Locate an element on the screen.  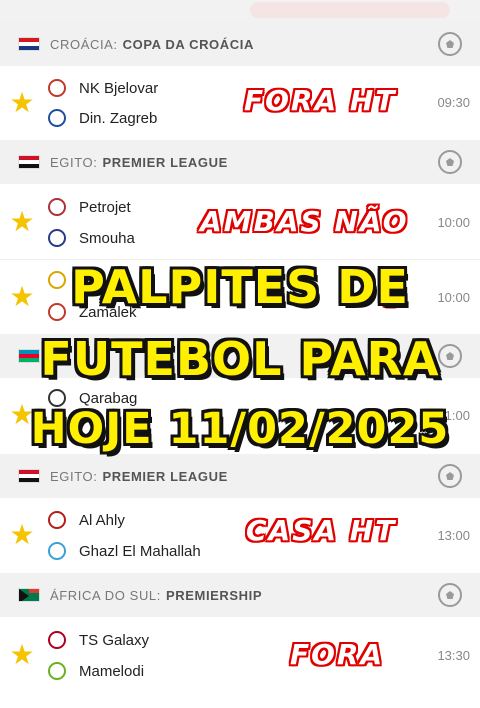
overlay-line-2: FUTEBOL PARA is located at coordinates (240, 359).